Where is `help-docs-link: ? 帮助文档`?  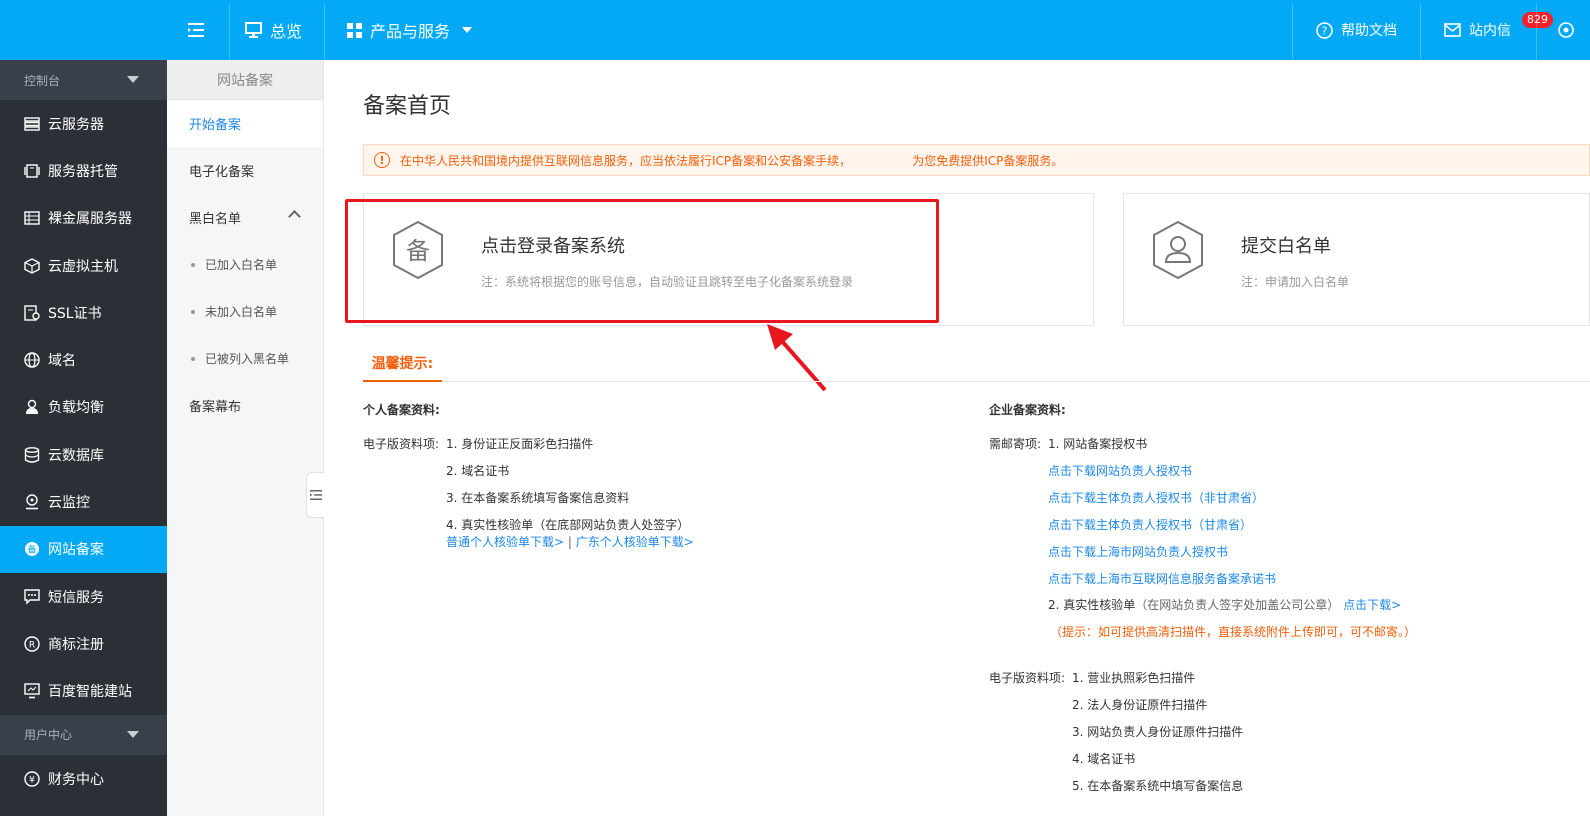
help-docs-link: ? 帮助文档 is located at coordinates (1356, 30).